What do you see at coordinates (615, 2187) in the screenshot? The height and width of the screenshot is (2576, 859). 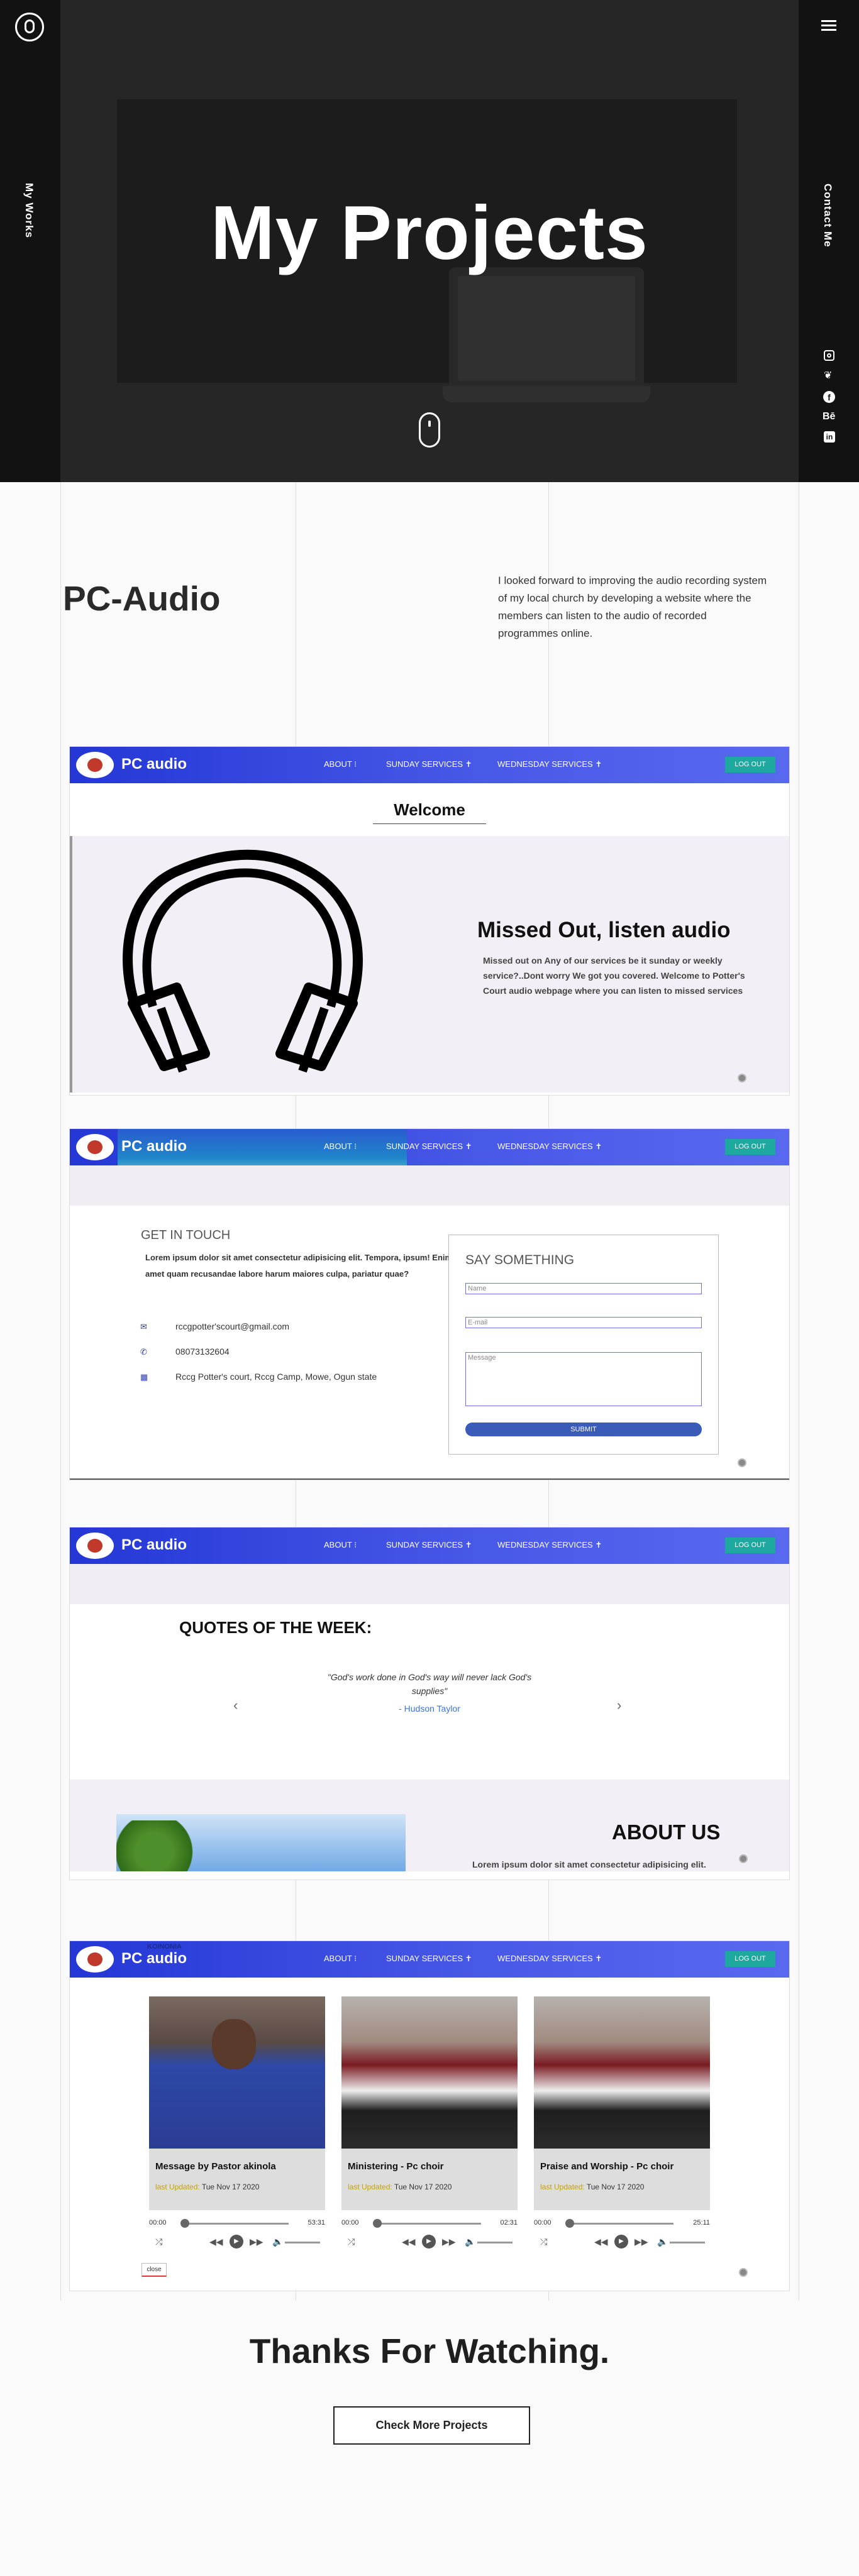 I see `updated-date: Tue Nov 17 2020` at bounding box center [615, 2187].